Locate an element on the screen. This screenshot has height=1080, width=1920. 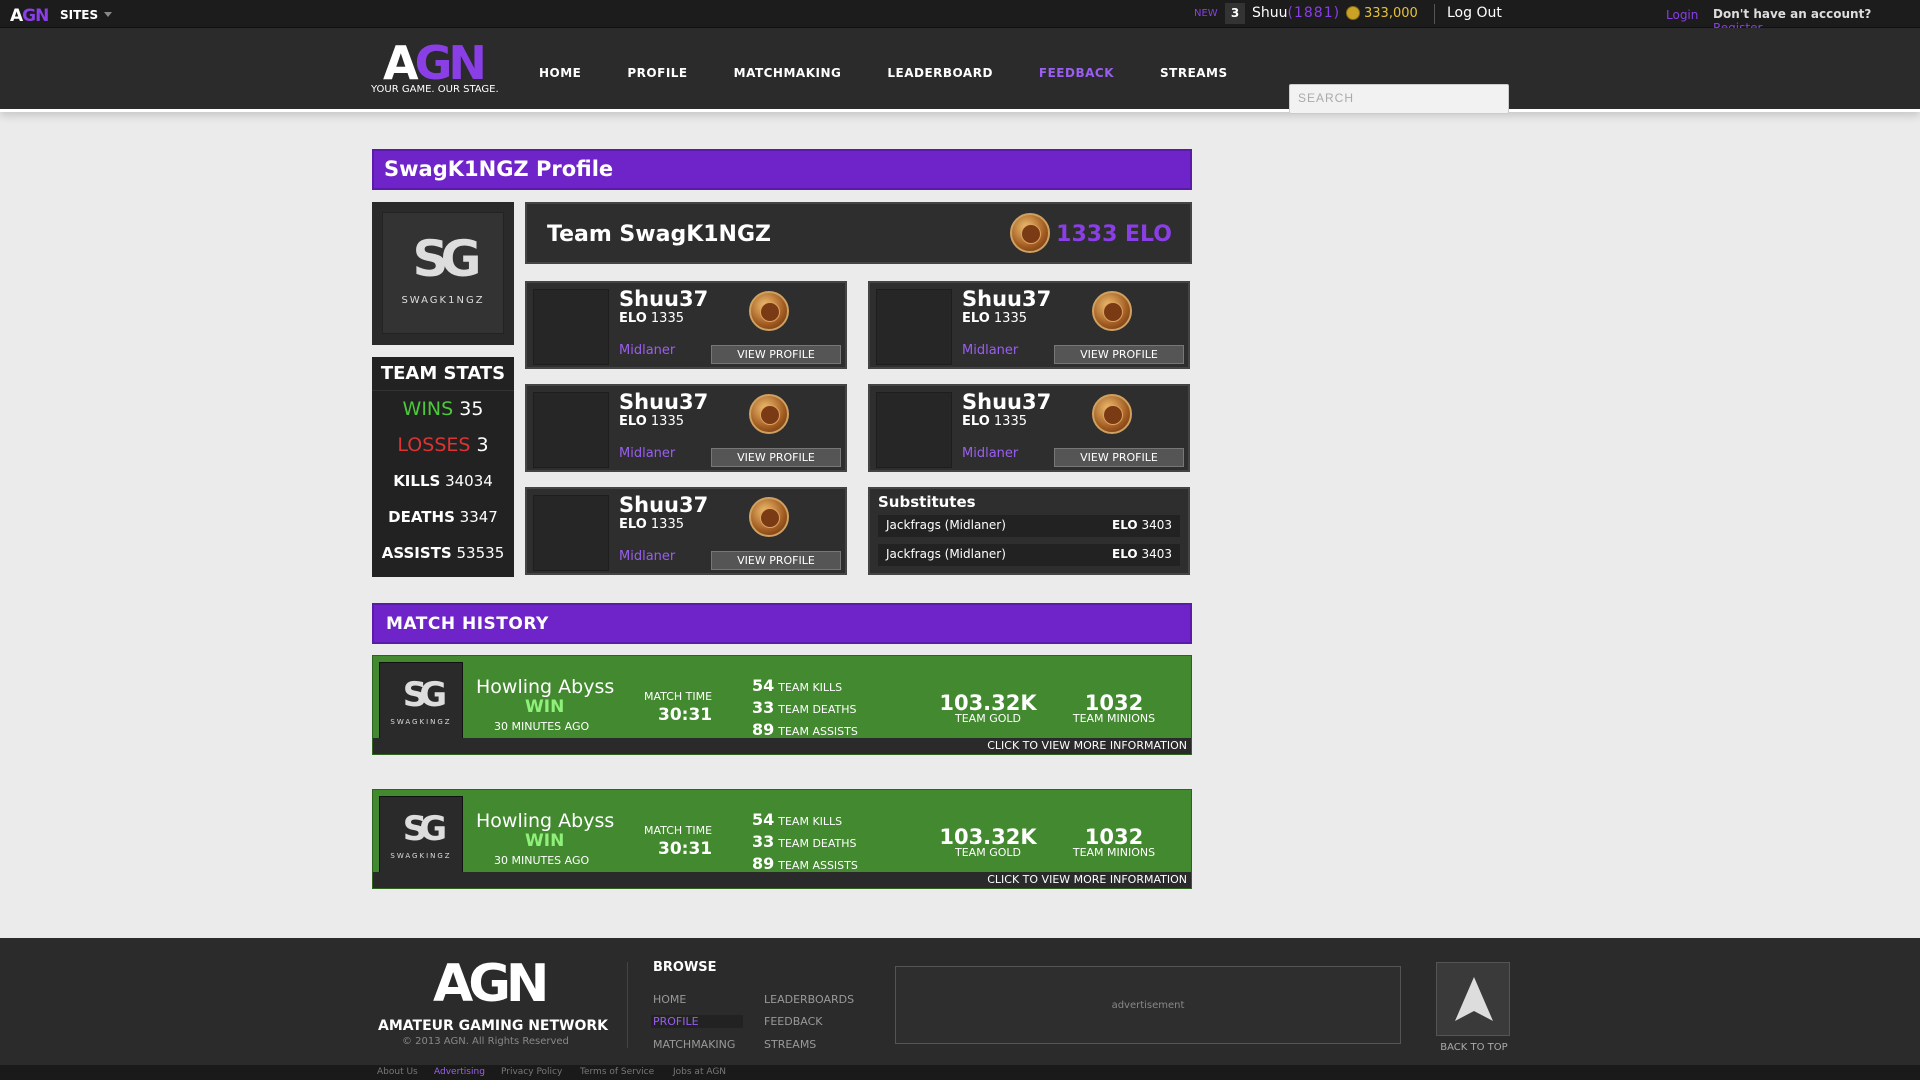
team-header: Team SwagK1NGZ 1333 ELO is located at coordinates (858, 233).